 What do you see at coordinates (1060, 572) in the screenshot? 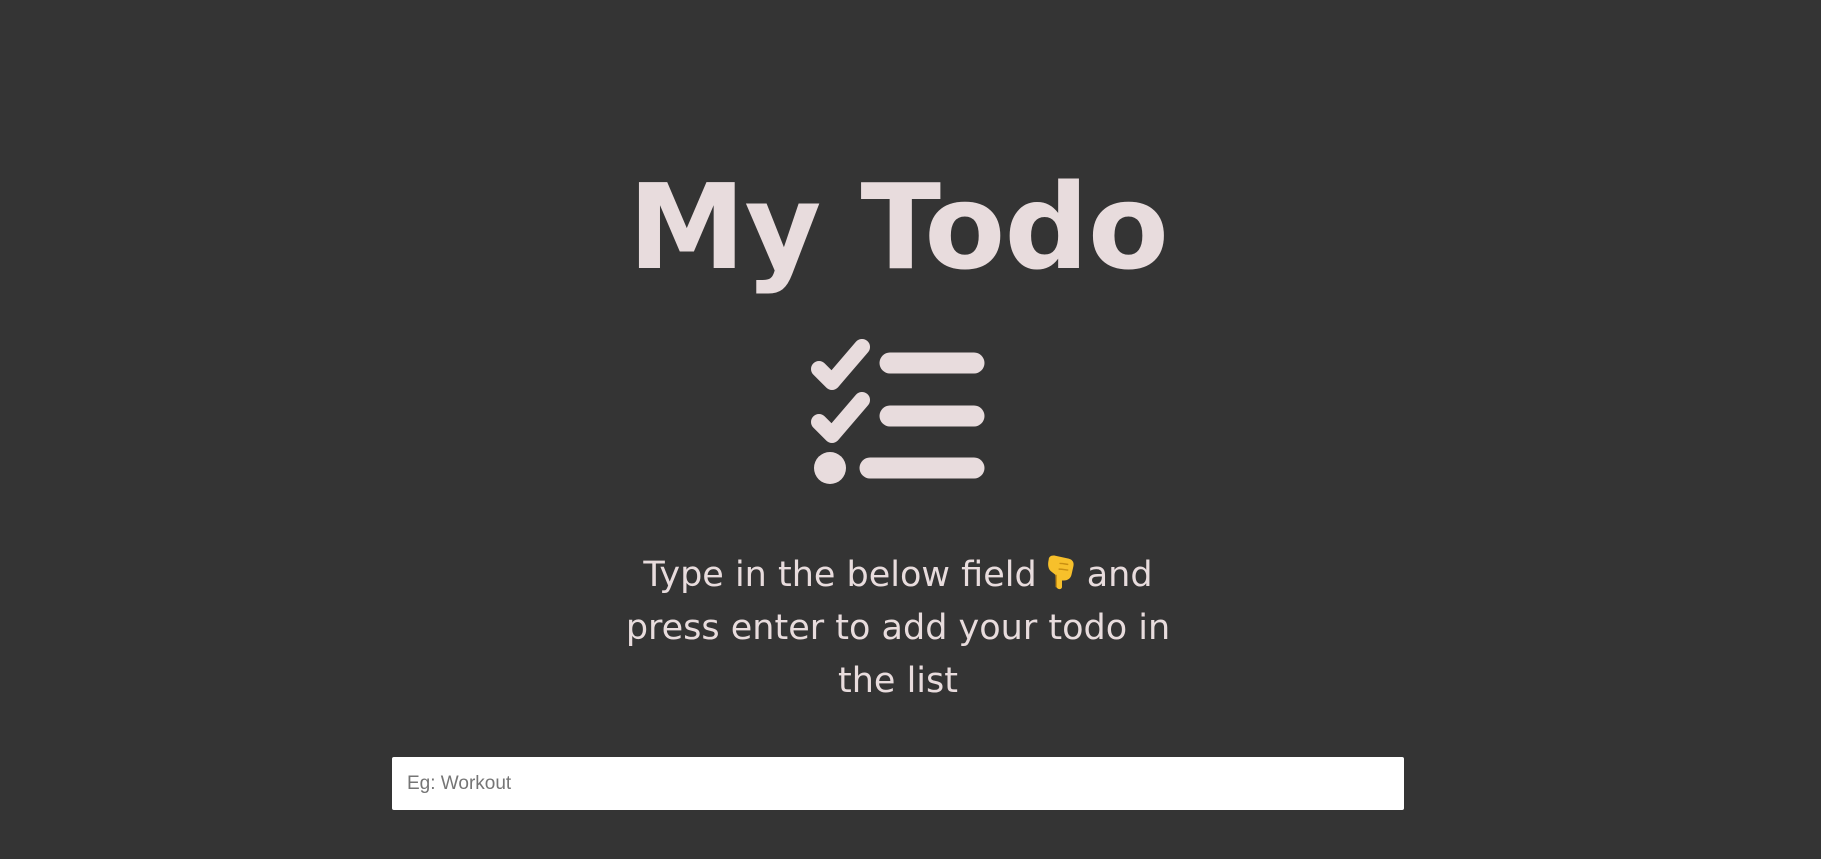
I see `pointing-down-hand-icon` at bounding box center [1060, 572].